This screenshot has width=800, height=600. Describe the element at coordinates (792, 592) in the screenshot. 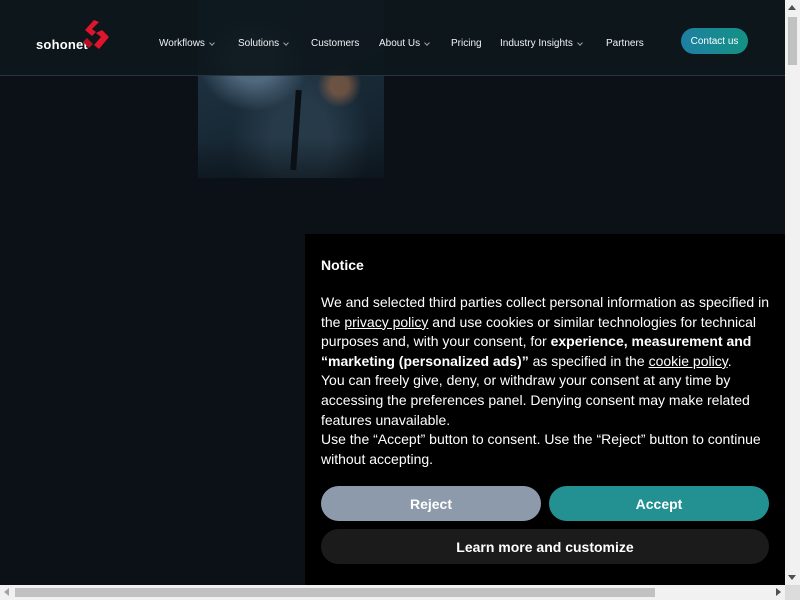

I see `scrollbar-corner` at that location.